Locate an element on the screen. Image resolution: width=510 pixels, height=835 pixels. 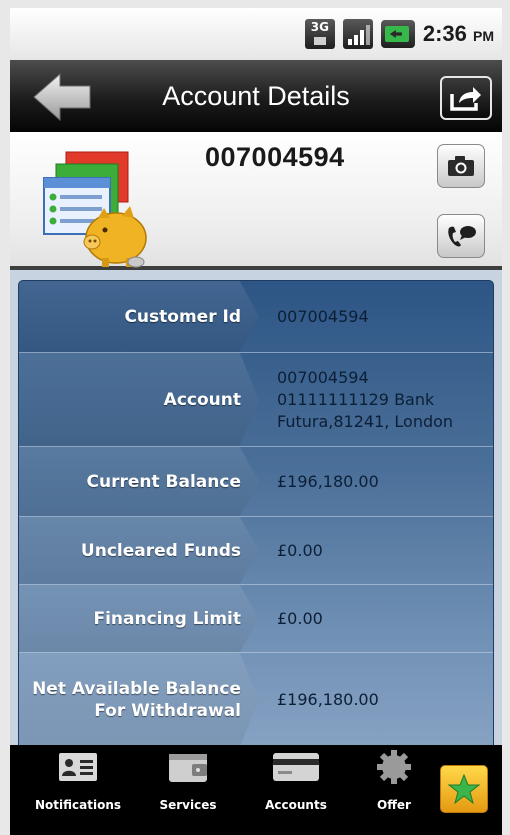
call-button is located at coordinates (461, 236).